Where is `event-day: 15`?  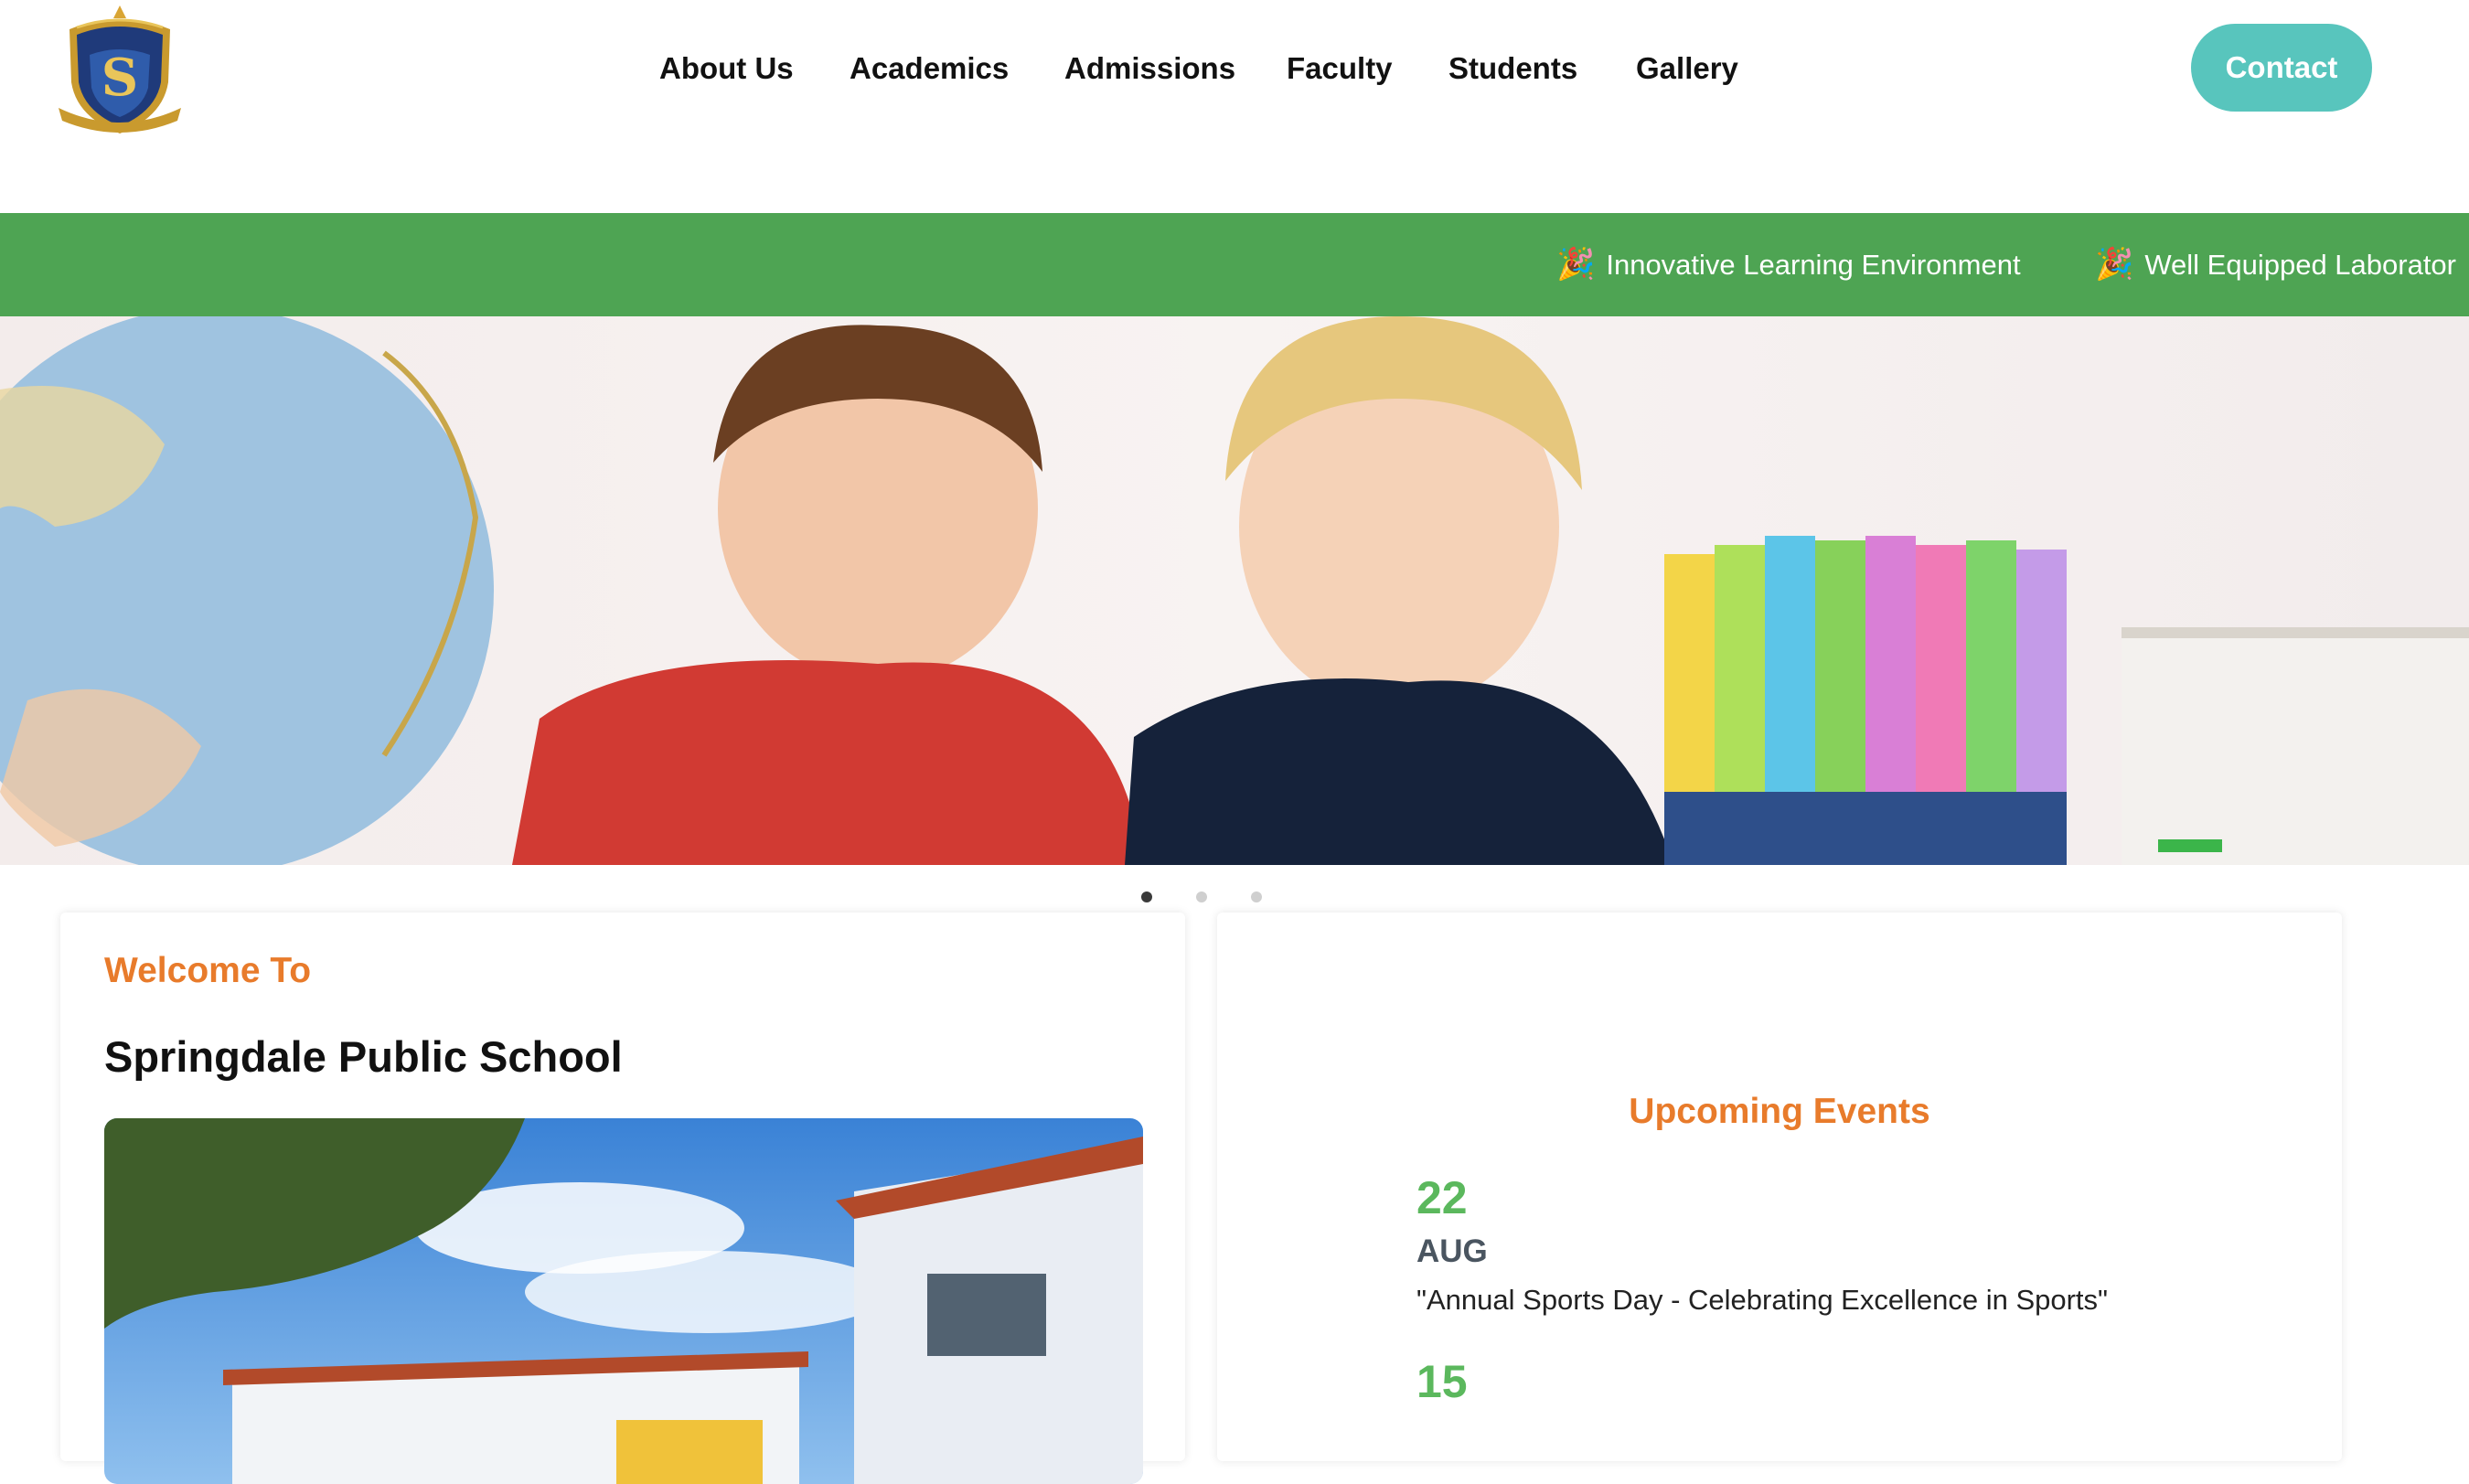
event-day: 15 is located at coordinates (1442, 1381).